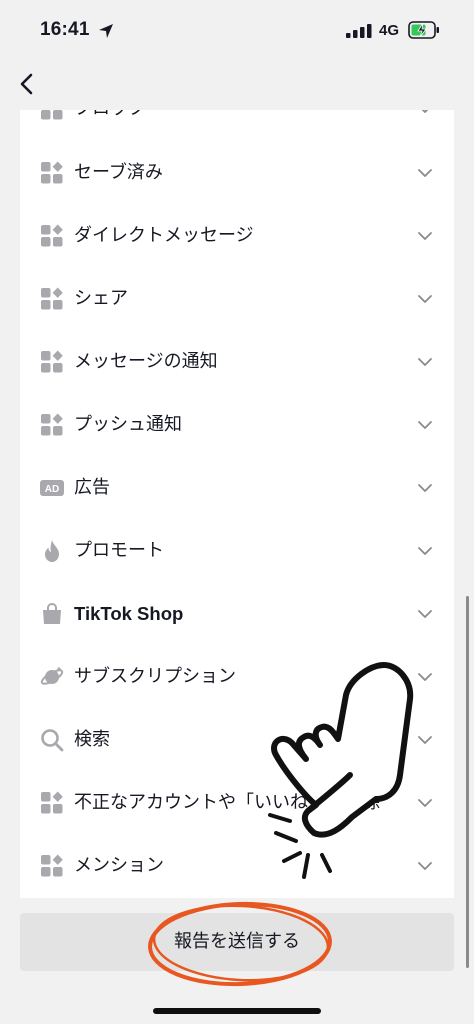 This screenshot has height=1024, width=474. What do you see at coordinates (92, 739) in the screenshot?
I see `list-item-label: 検索` at bounding box center [92, 739].